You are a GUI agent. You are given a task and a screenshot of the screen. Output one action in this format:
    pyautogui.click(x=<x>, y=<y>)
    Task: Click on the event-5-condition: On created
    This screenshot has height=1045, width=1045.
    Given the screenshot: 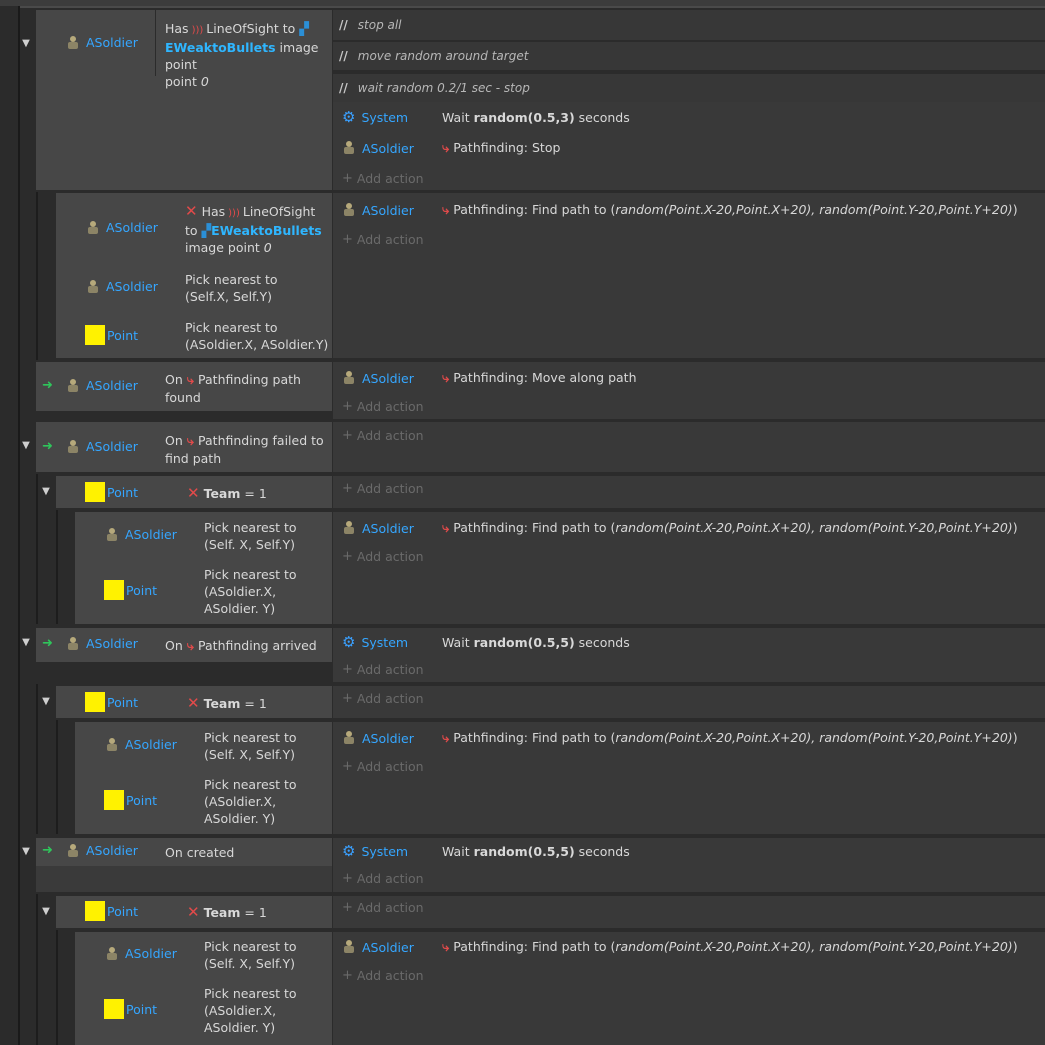 What is the action you would take?
    pyautogui.click(x=199, y=852)
    